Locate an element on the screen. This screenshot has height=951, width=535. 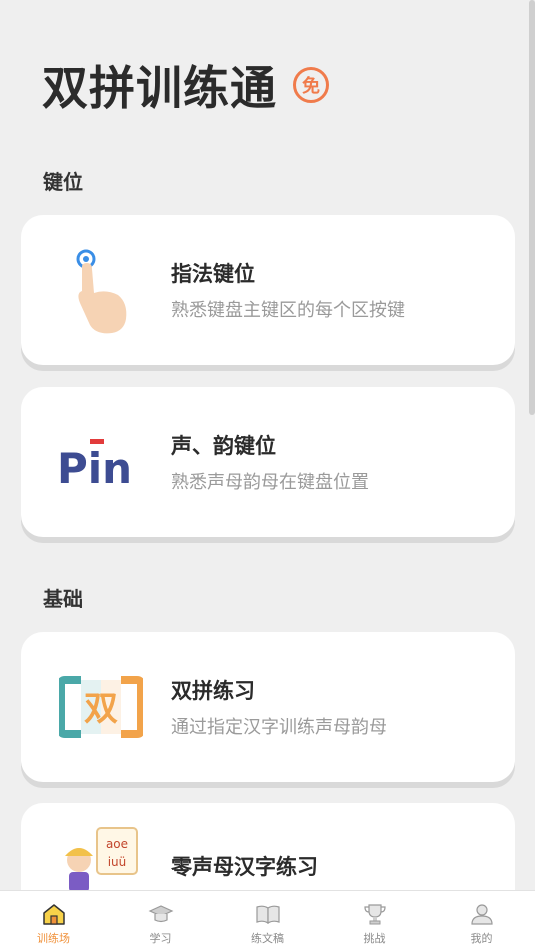
section-title-basics: 基础 is located at coordinates (63, 599).